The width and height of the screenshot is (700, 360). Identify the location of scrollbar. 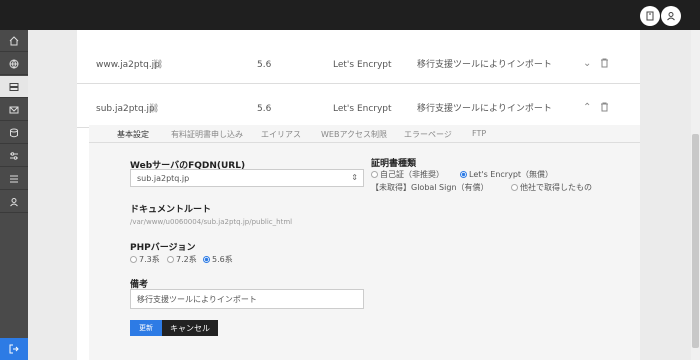
(695, 195).